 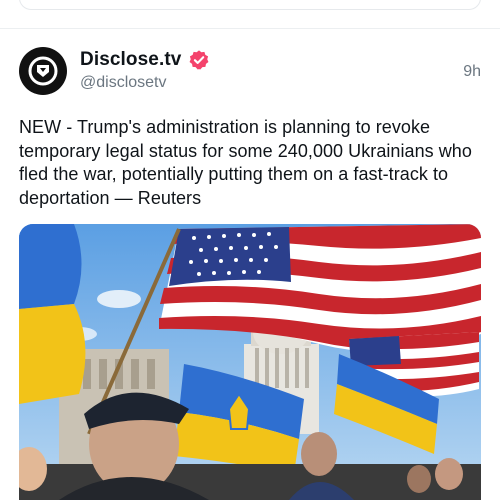 I want to click on avatar, so click(x=43, y=71).